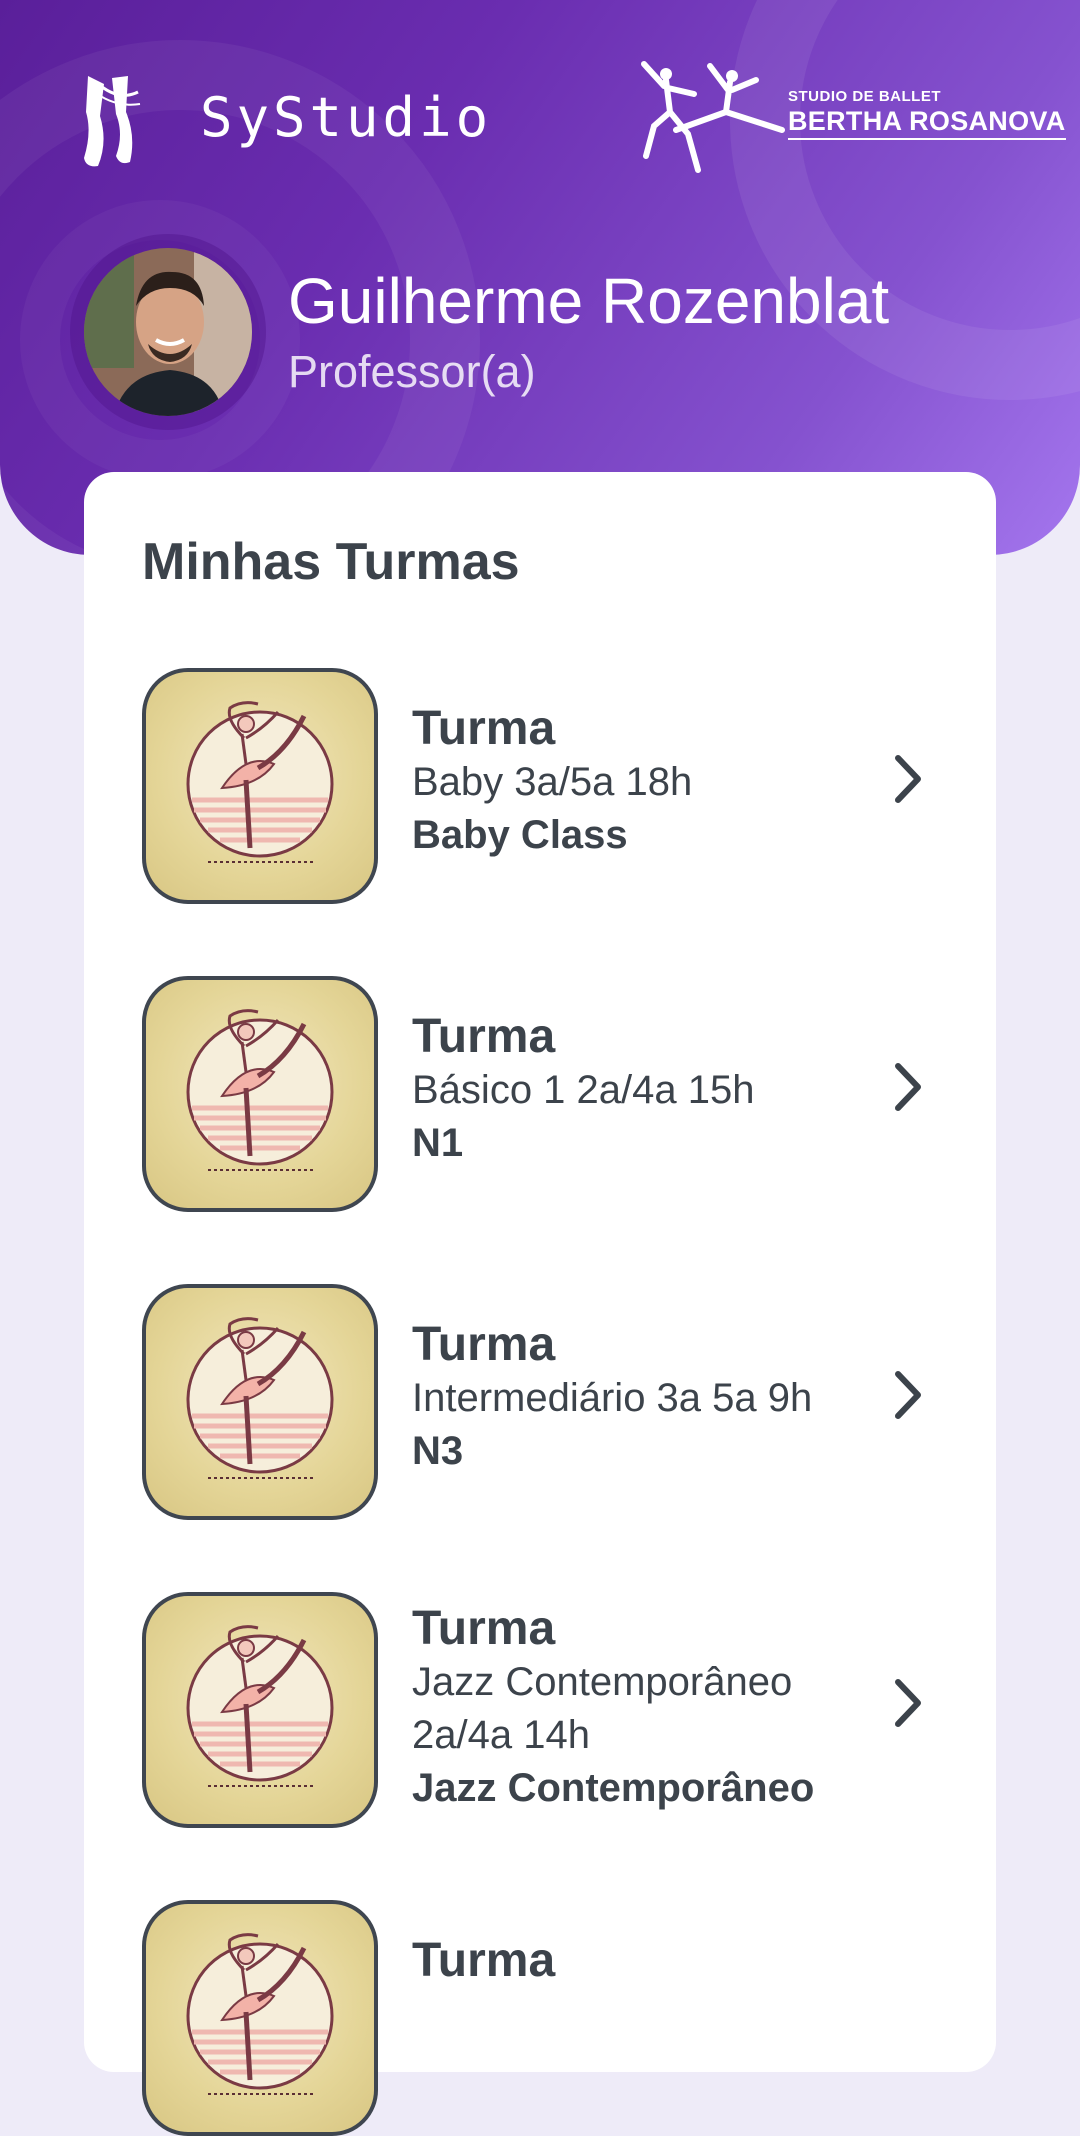 Image resolution: width=1080 pixels, height=2136 pixels. What do you see at coordinates (412, 371) in the screenshot?
I see `user-role: Professor(a)` at bounding box center [412, 371].